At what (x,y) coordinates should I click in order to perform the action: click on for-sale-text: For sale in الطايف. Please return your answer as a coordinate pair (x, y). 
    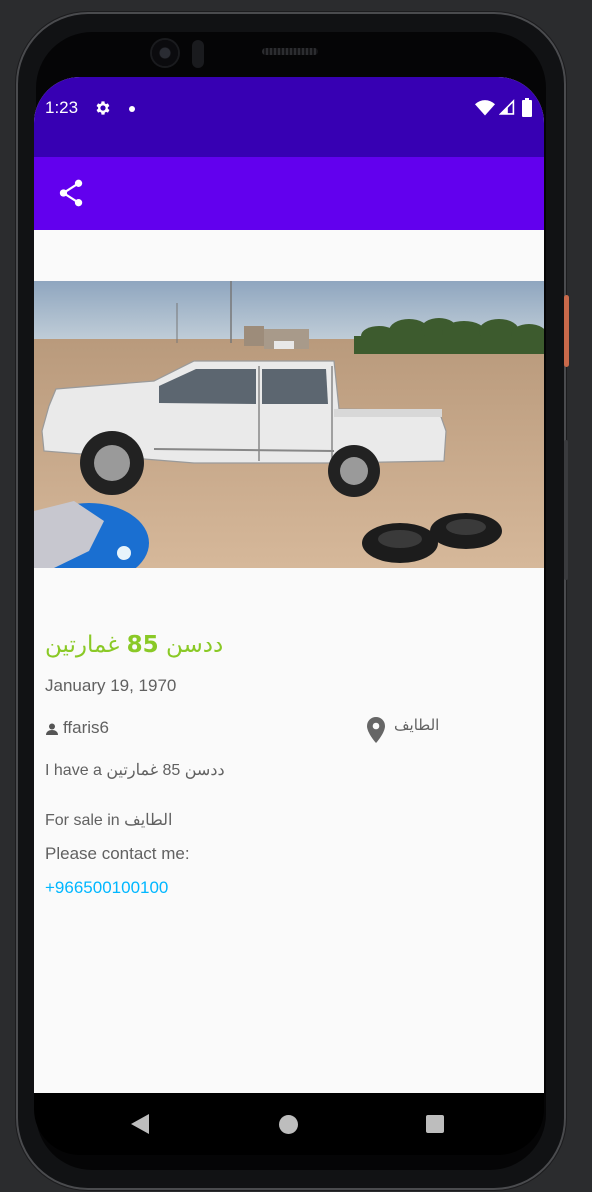
    Looking at the image, I should click on (109, 820).